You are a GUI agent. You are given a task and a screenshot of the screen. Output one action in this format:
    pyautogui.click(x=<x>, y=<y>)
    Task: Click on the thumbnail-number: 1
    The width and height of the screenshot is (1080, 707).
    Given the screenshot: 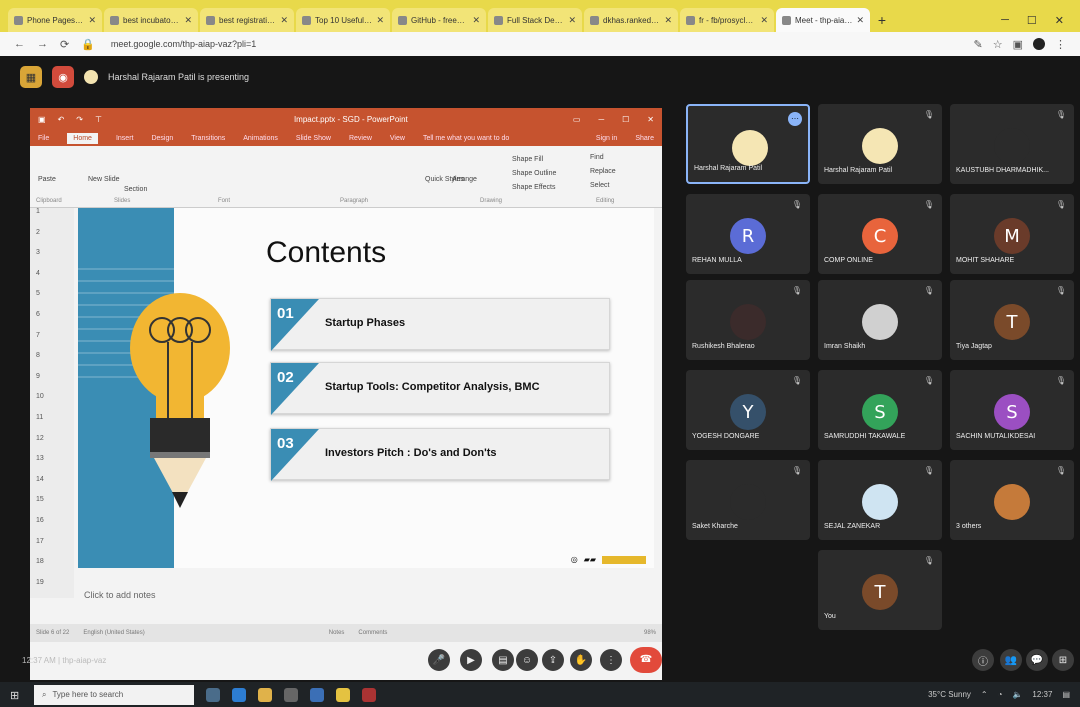 What is the action you would take?
    pyautogui.click(x=52, y=218)
    